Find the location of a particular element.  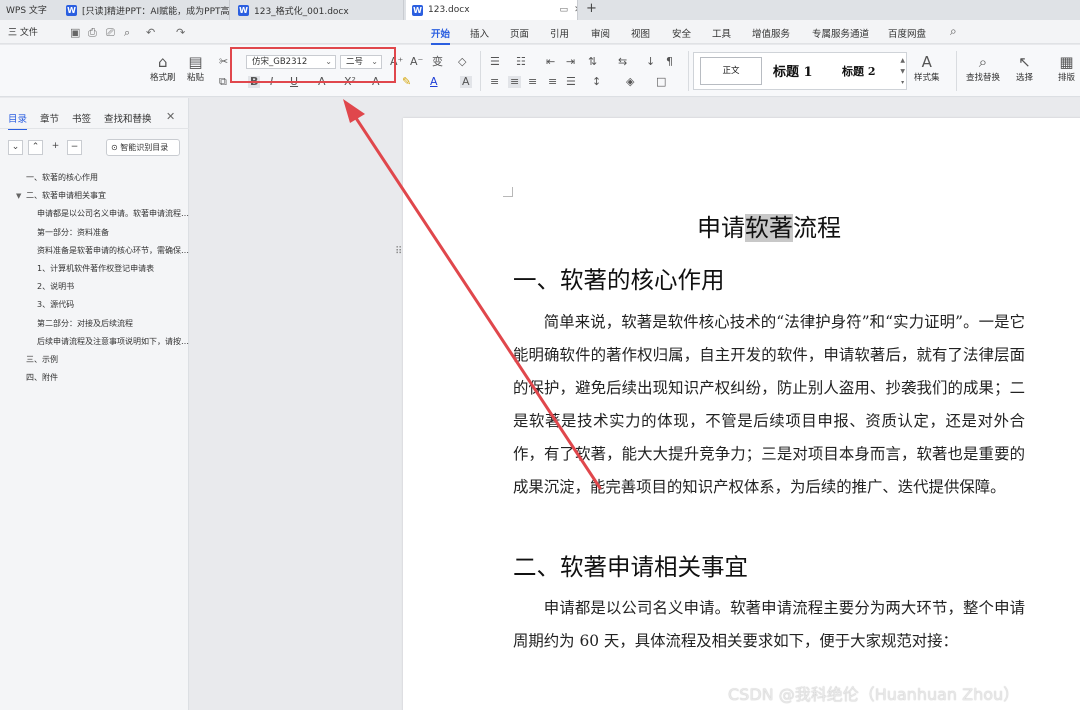

tab-page: 页面 is located at coordinates (519, 33).